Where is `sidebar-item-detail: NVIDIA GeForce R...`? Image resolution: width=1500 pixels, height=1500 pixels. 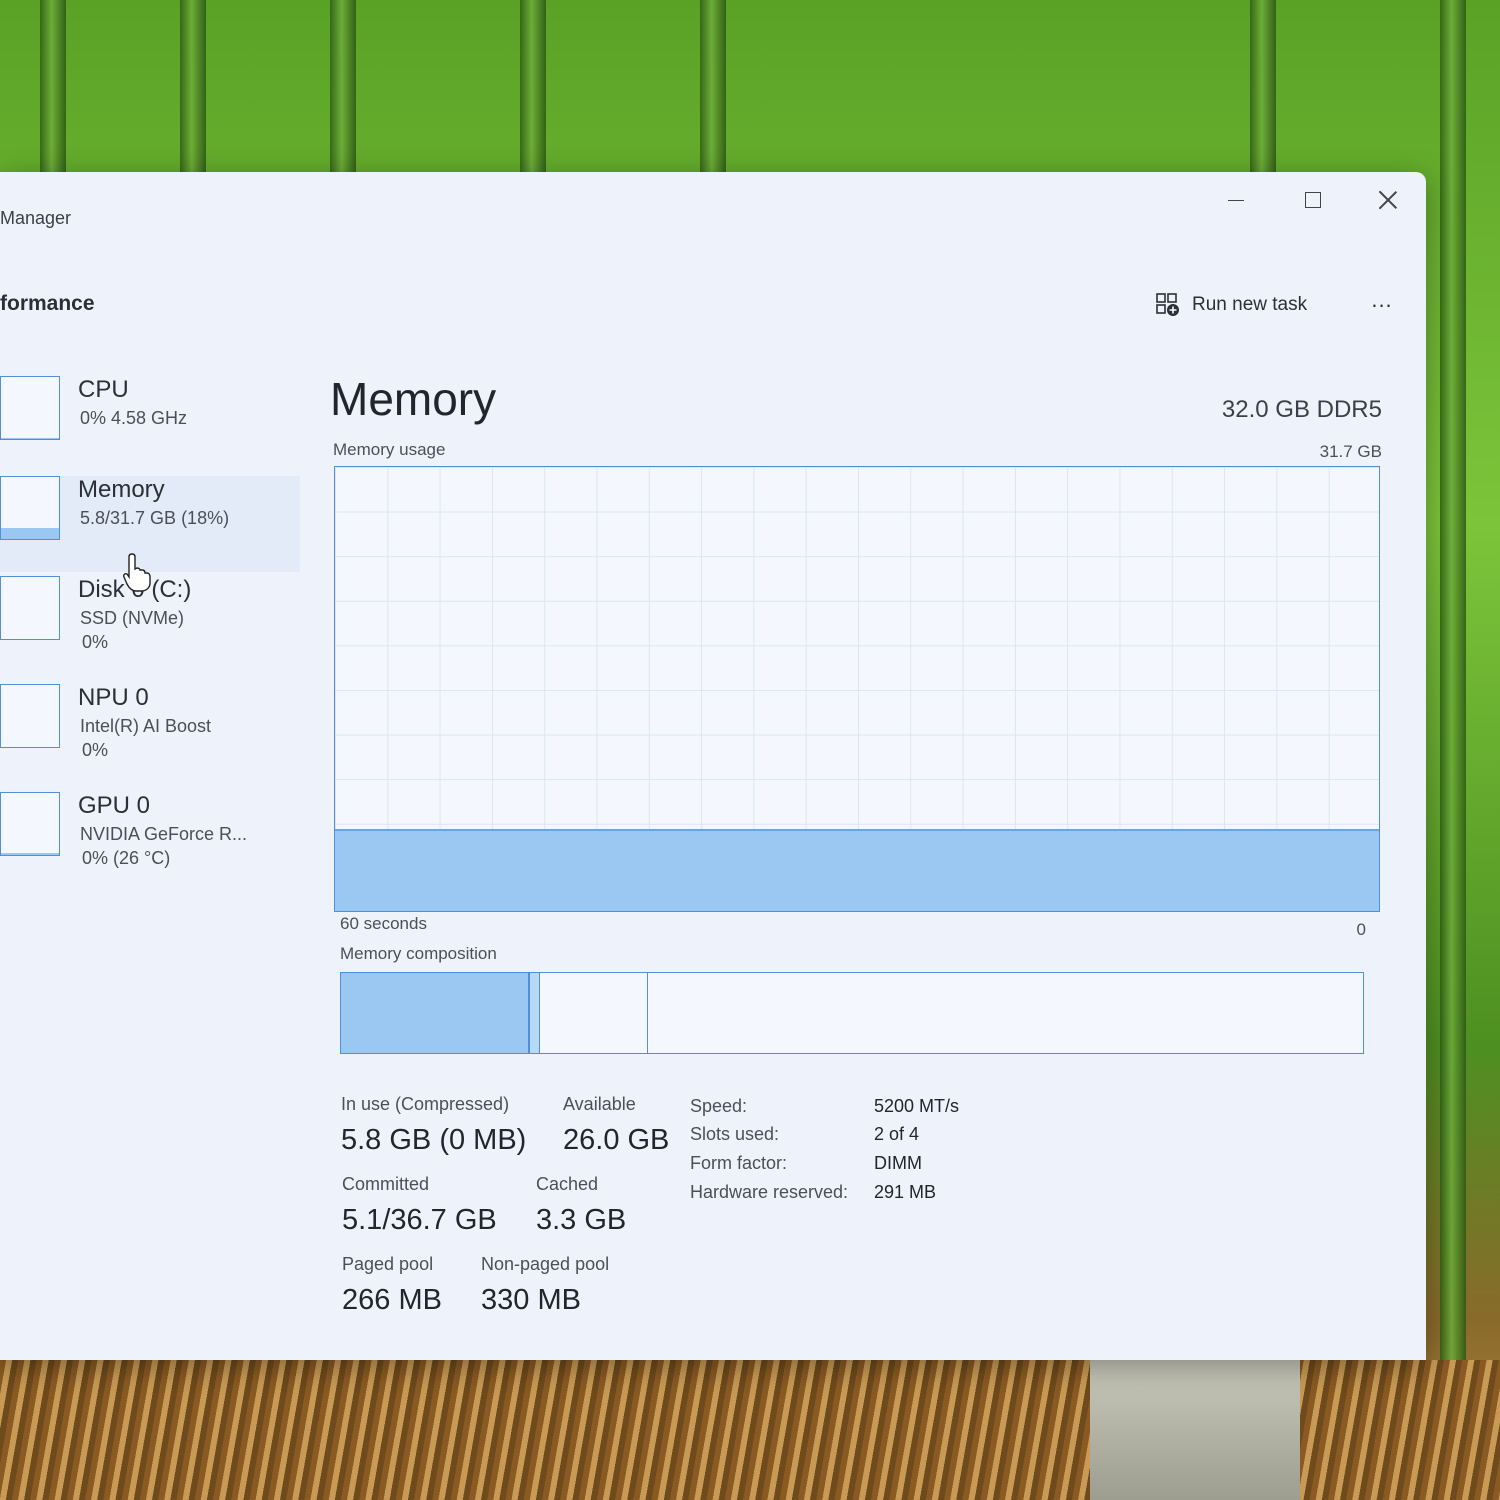 sidebar-item-detail: NVIDIA GeForce R... is located at coordinates (164, 834).